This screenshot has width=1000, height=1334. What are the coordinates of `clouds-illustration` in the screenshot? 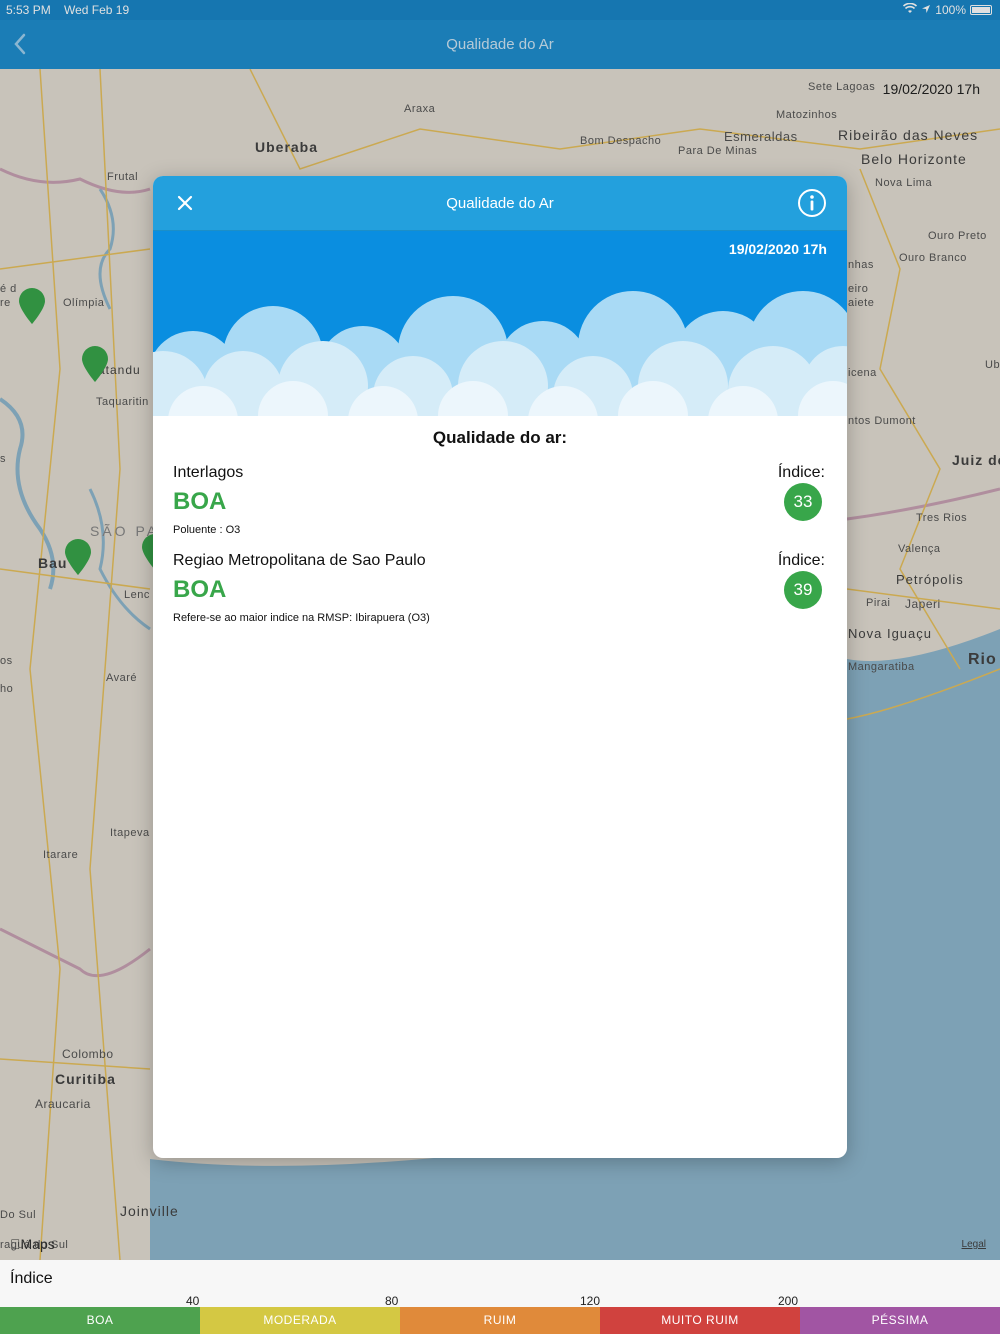 It's located at (500, 353).